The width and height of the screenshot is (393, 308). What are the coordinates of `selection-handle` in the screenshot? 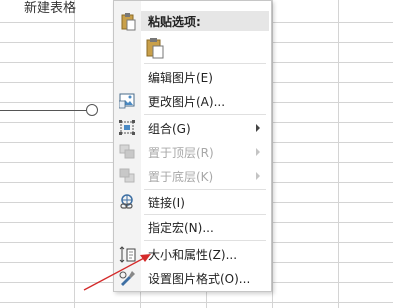 It's located at (92, 110).